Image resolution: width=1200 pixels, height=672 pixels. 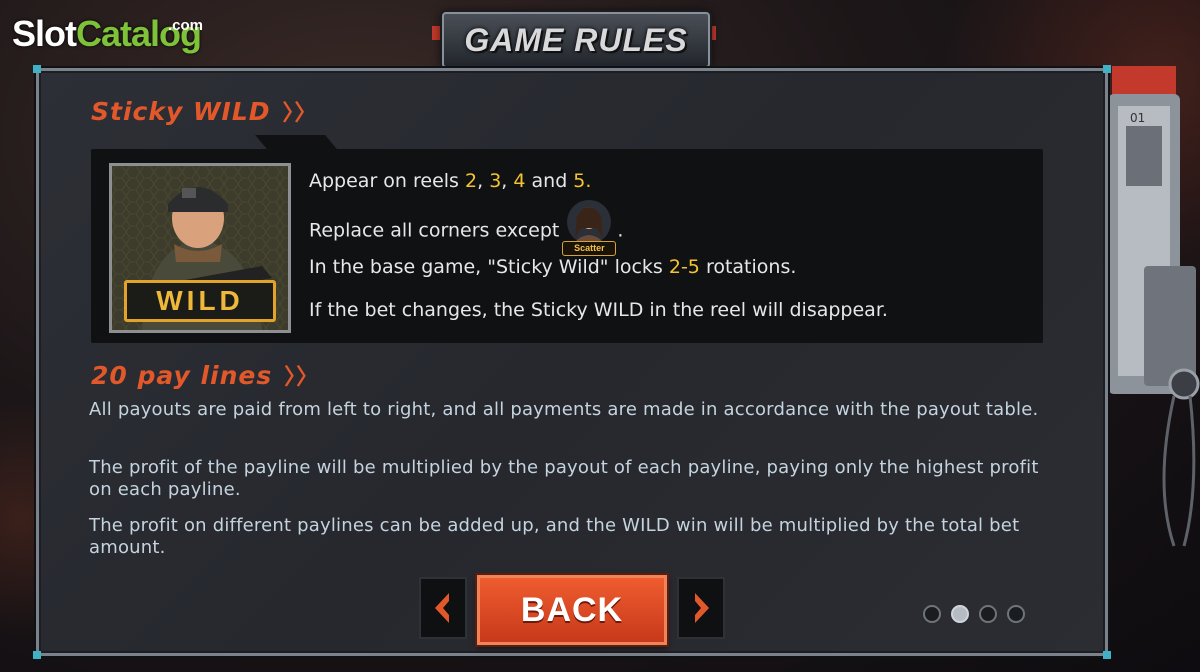 I want to click on page-dot-2-active, so click(x=960, y=614).